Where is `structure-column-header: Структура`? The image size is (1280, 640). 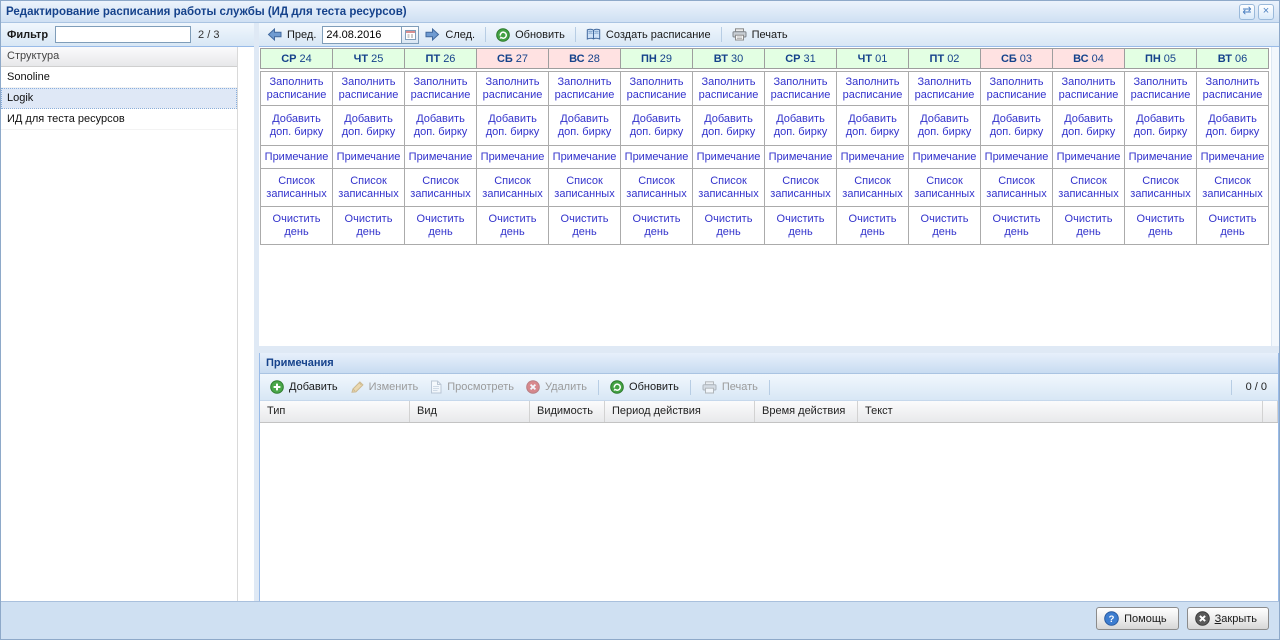 structure-column-header: Структура is located at coordinates (119, 57).